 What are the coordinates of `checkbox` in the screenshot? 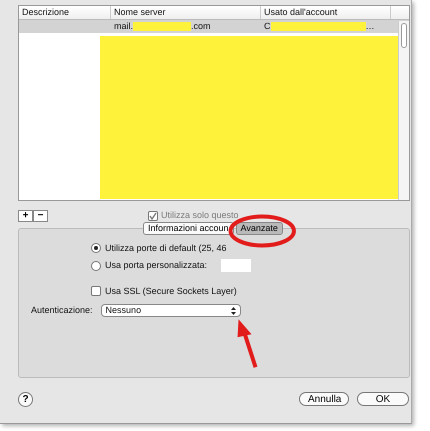 It's located at (96, 291).